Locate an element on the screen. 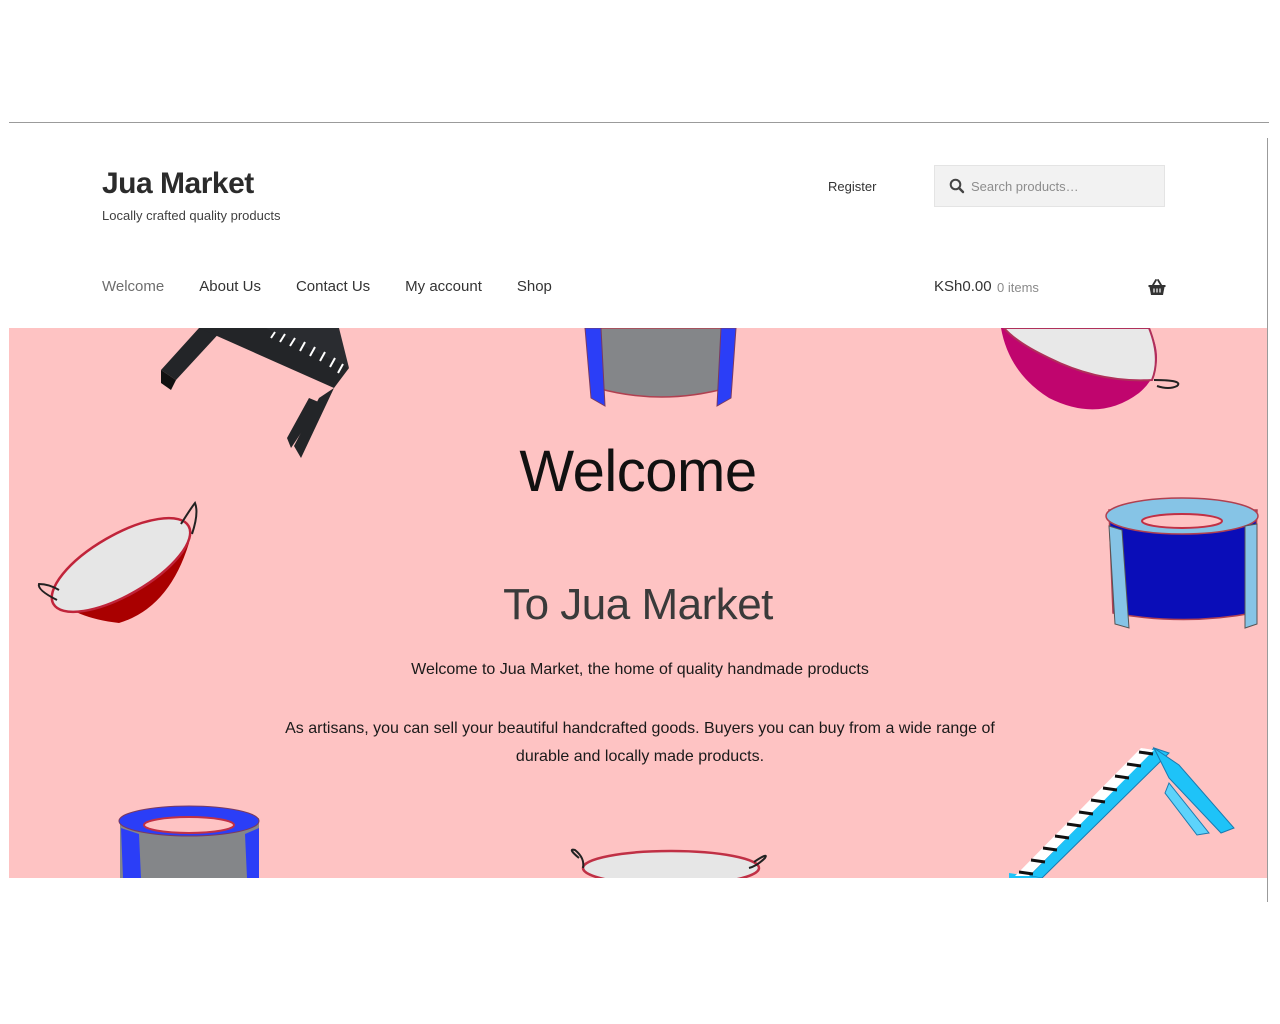 The width and height of the screenshot is (1280, 1024). site-tagline: Locally crafted quality products is located at coordinates (191, 215).